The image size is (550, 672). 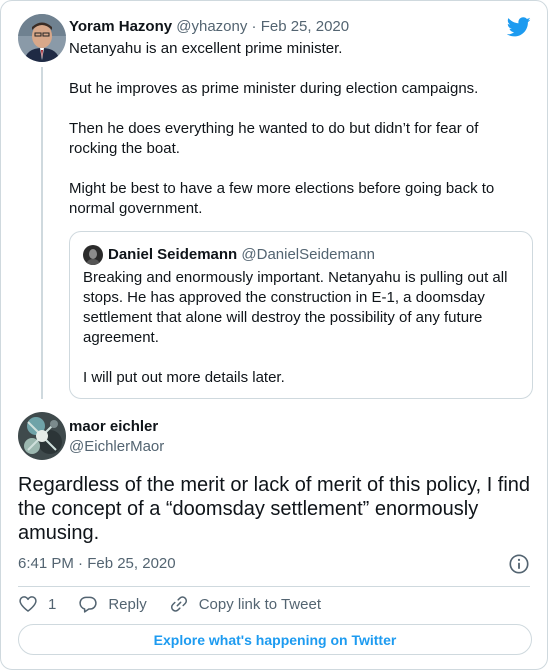 I want to click on twitter-bird-icon, so click(x=519, y=27).